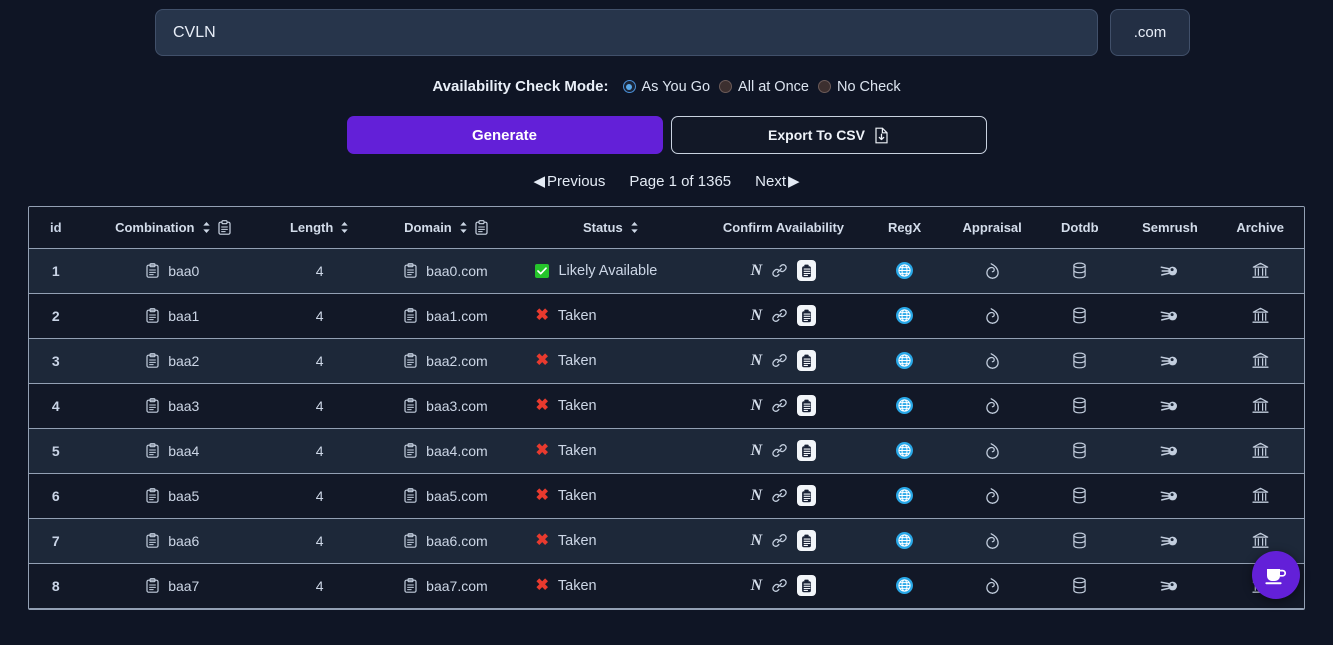 The height and width of the screenshot is (645, 1333). What do you see at coordinates (666, 361) in the screenshot?
I see `table-row: 3 baa2 4 baa2.com ✖ Taken N` at bounding box center [666, 361].